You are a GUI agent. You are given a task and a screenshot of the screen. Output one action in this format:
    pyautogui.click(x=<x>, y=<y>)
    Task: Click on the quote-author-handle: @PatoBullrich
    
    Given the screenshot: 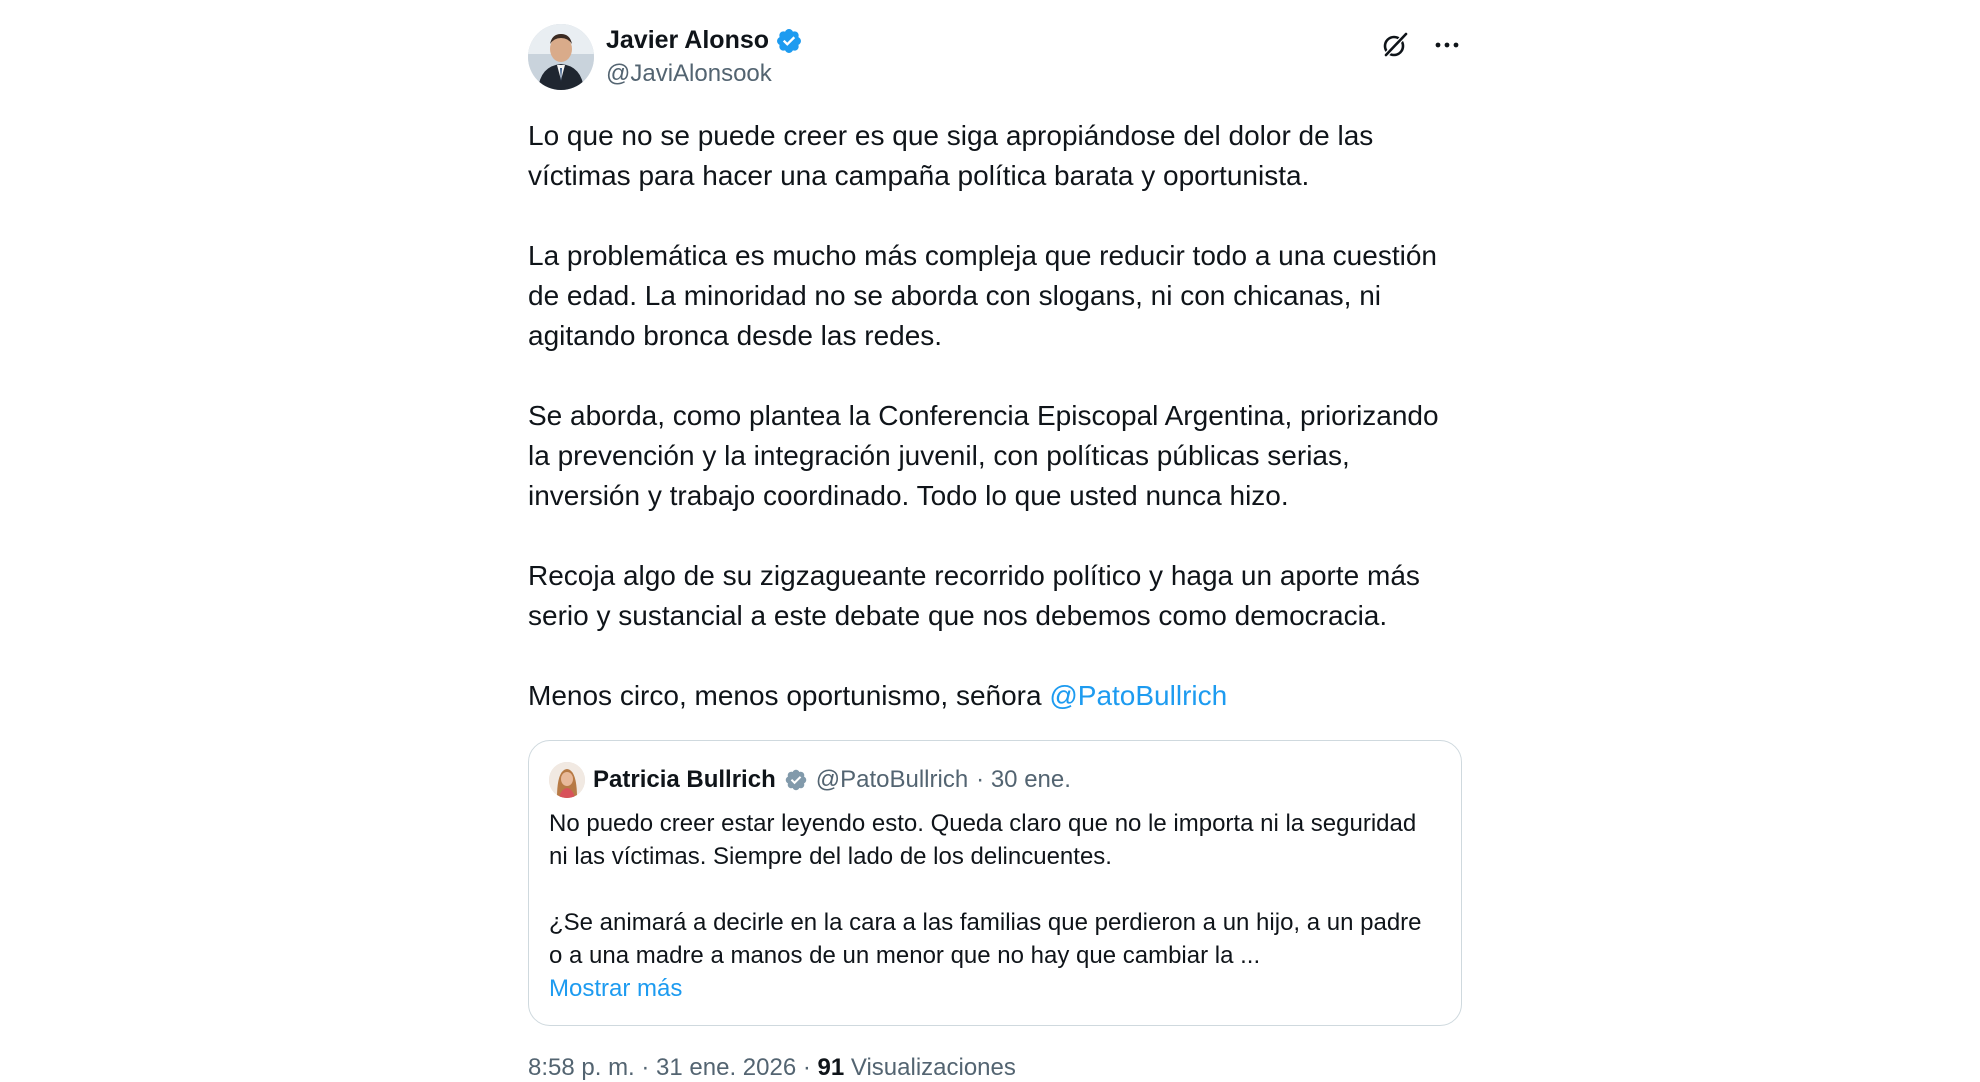 What is the action you would take?
    pyautogui.click(x=892, y=779)
    